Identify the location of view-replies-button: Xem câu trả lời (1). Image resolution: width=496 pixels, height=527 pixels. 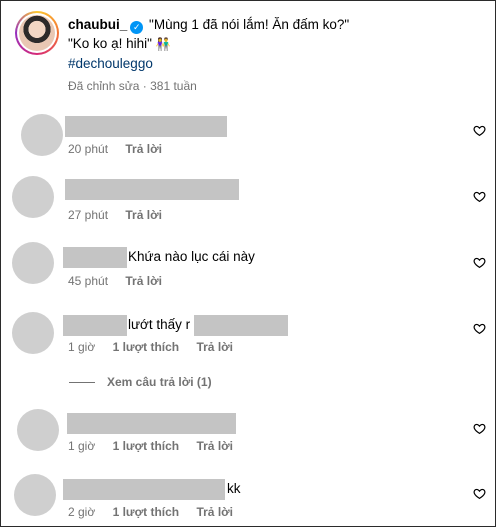
(140, 382).